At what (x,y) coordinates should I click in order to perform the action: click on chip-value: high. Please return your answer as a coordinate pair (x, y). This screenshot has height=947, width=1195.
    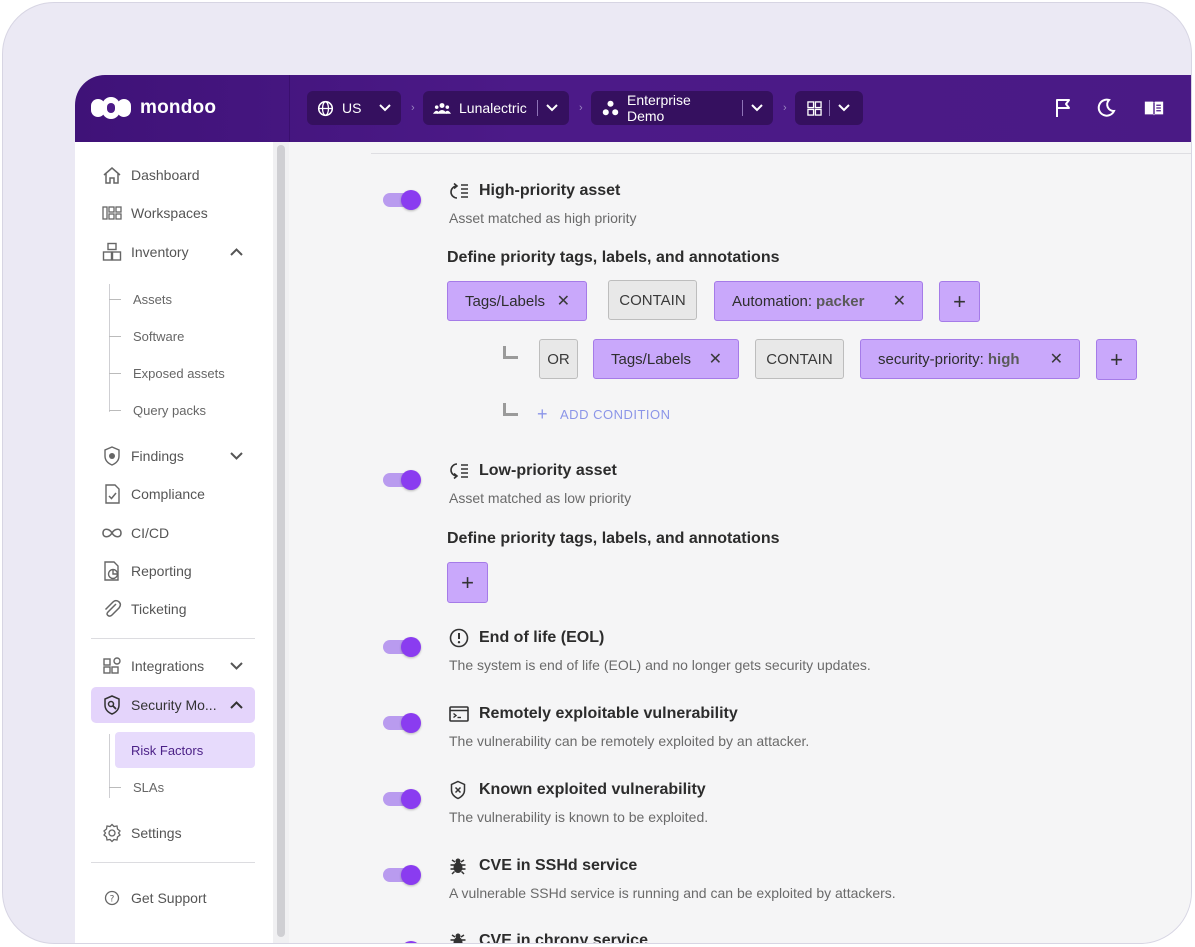
    Looking at the image, I should click on (1003, 359).